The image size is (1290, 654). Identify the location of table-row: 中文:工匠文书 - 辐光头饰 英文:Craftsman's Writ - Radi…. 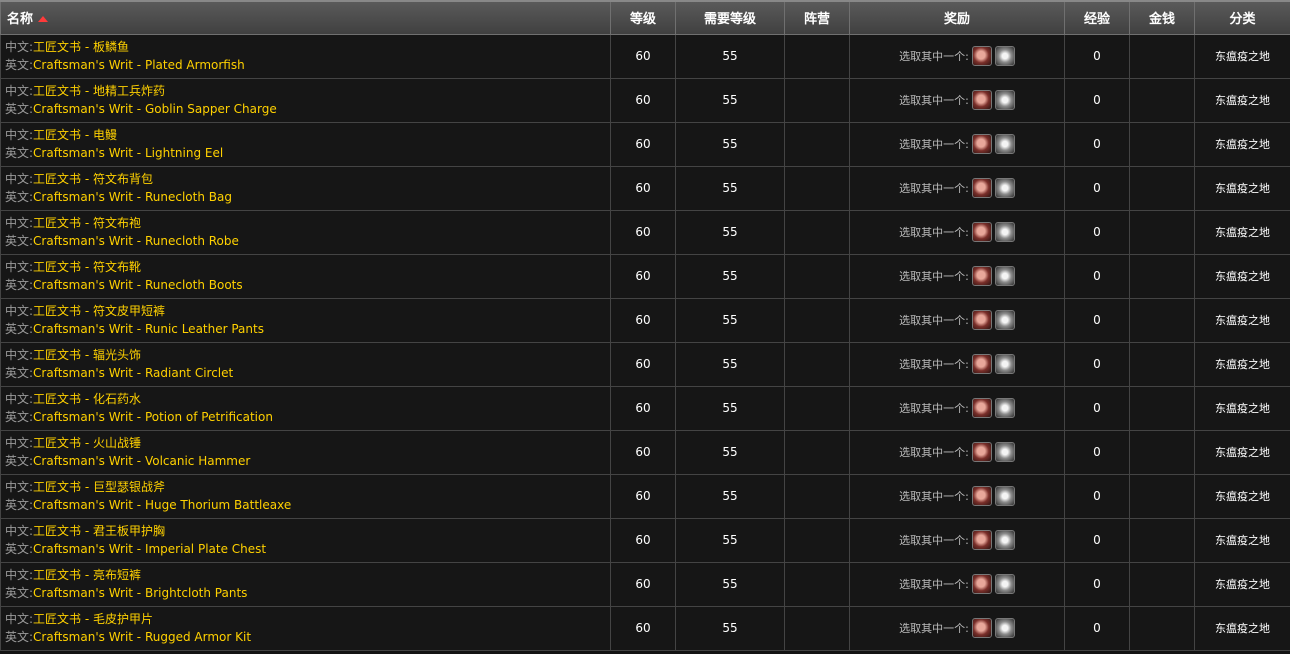
(645, 364).